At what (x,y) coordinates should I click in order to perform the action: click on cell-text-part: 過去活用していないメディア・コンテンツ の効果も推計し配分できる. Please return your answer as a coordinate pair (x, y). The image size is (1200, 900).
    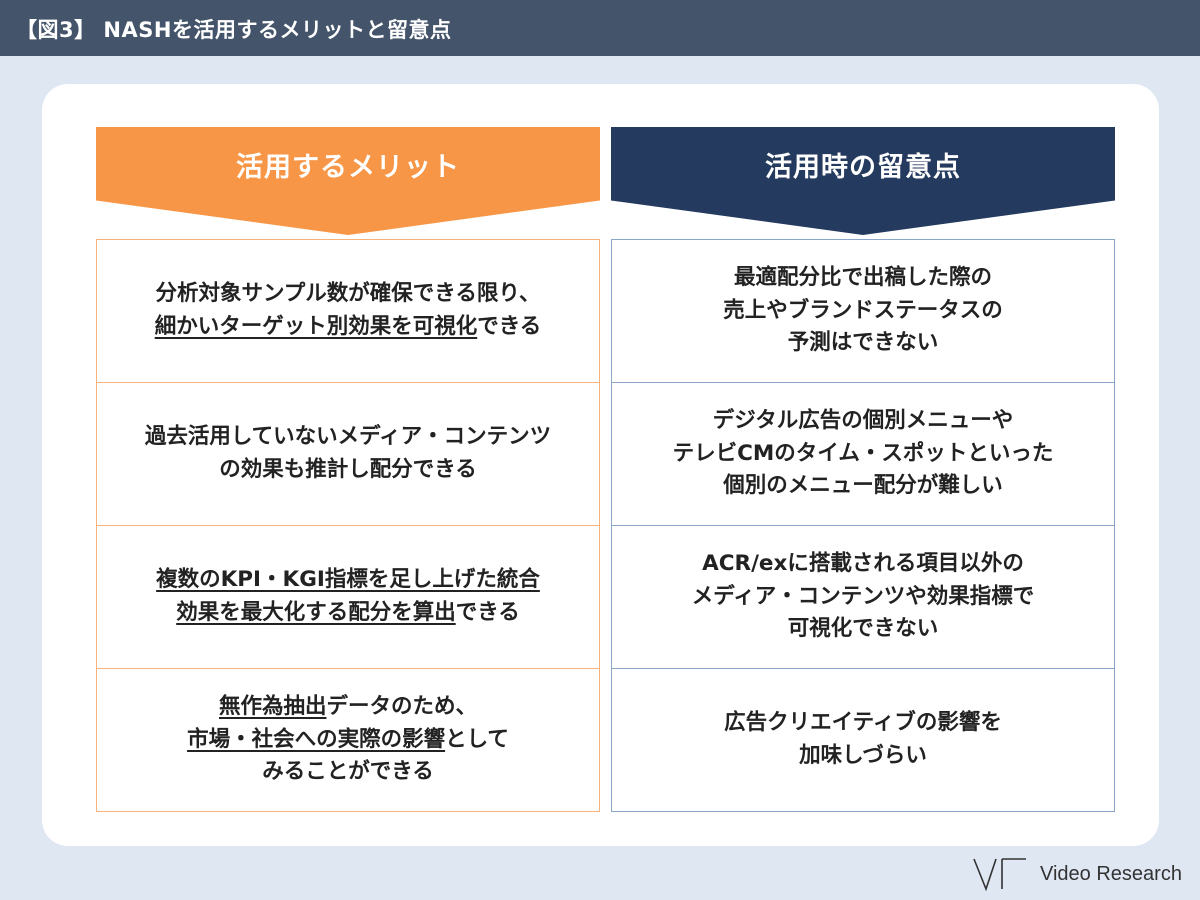
    Looking at the image, I should click on (348, 453).